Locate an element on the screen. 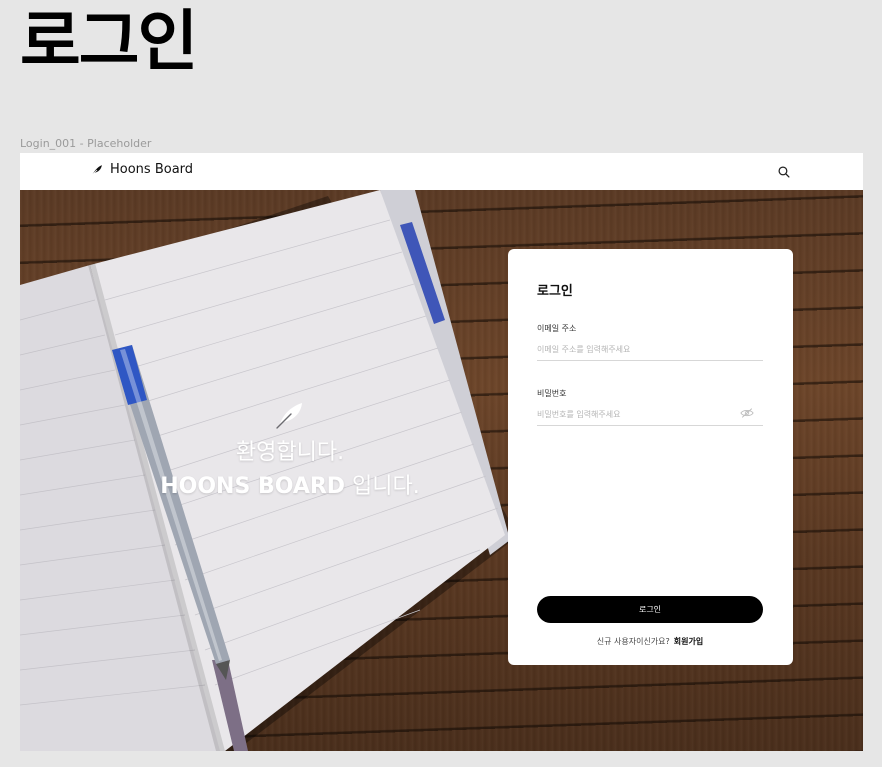 The image size is (882, 767). welcome-line-2: HOONS BOARD 입니다. is located at coordinates (290, 487).